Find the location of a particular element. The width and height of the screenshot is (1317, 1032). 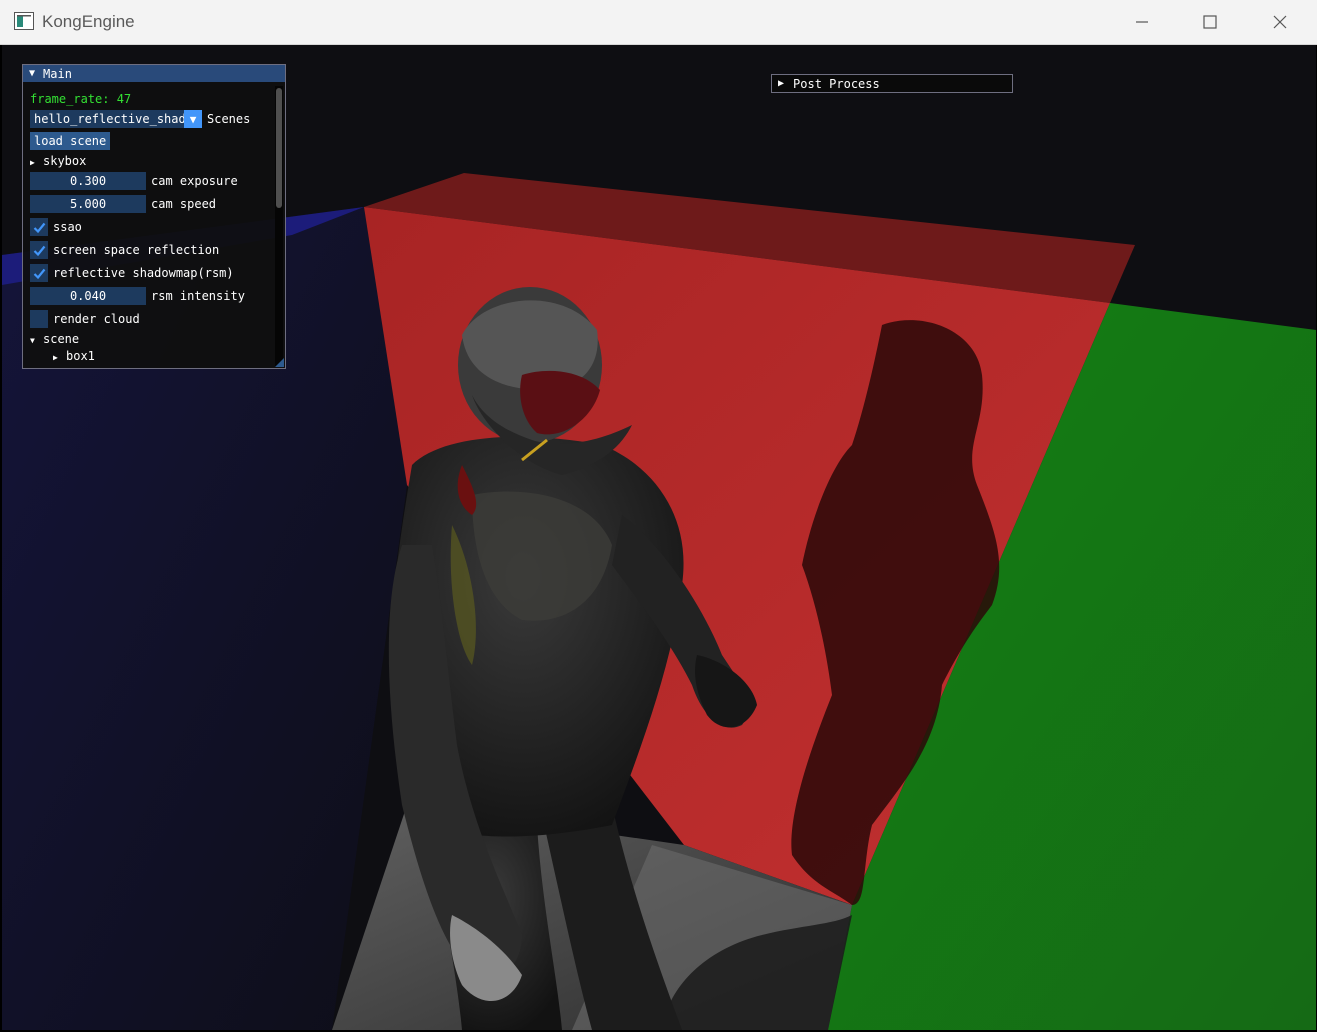

ssao-label: ssao is located at coordinates (67, 227).